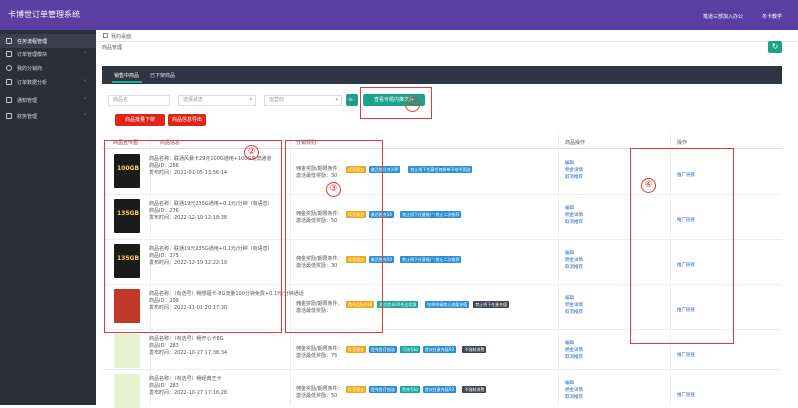  What do you see at coordinates (251, 152) in the screenshot?
I see `annotation-number-2: ②` at bounding box center [251, 152].